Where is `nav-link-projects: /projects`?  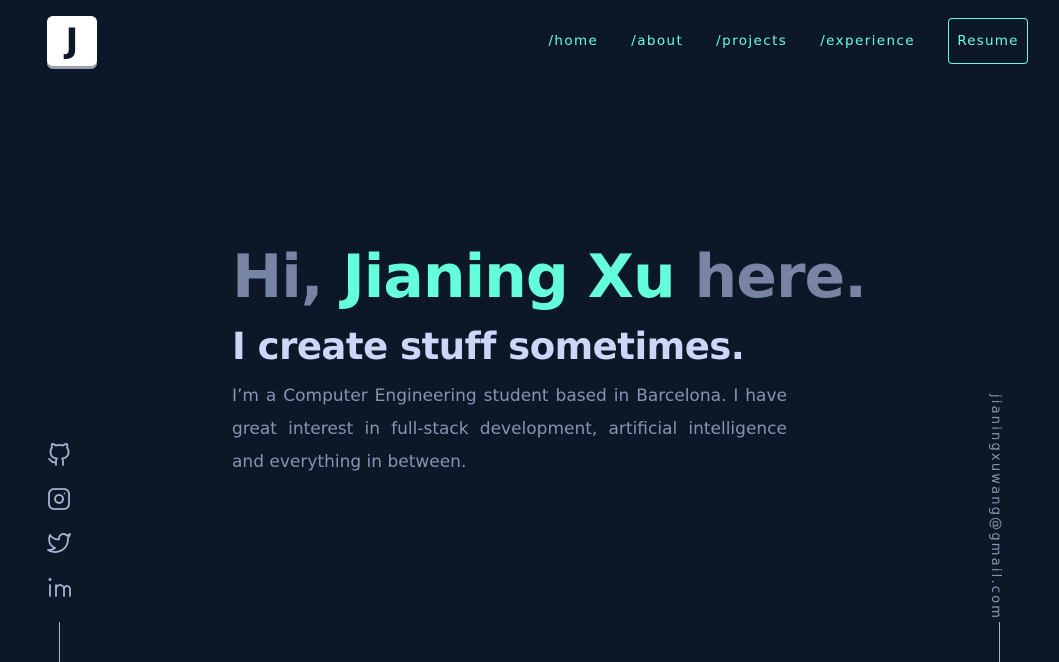
nav-link-projects: /projects is located at coordinates (751, 41).